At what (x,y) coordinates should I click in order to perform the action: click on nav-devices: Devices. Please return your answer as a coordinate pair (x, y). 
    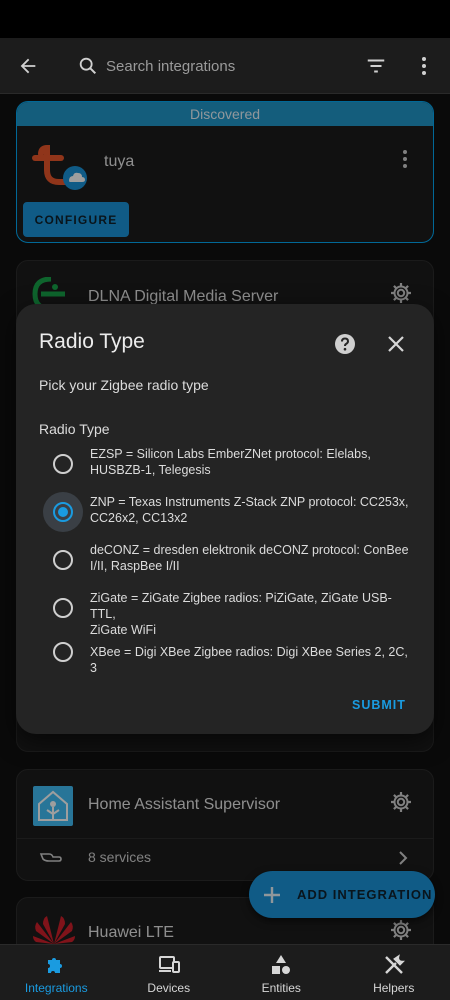
    Looking at the image, I should click on (169, 972).